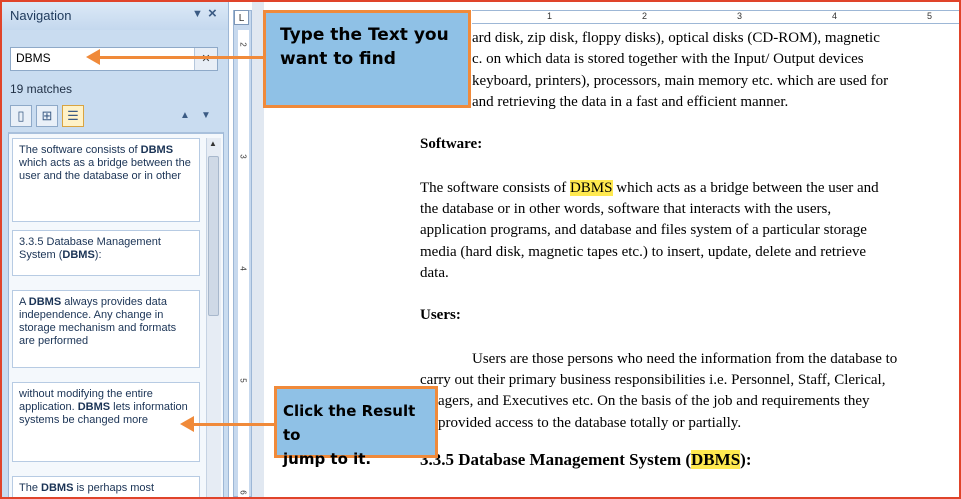 This screenshot has height=499, width=961. I want to click on doc-text-span: The software consists of, so click(495, 188).